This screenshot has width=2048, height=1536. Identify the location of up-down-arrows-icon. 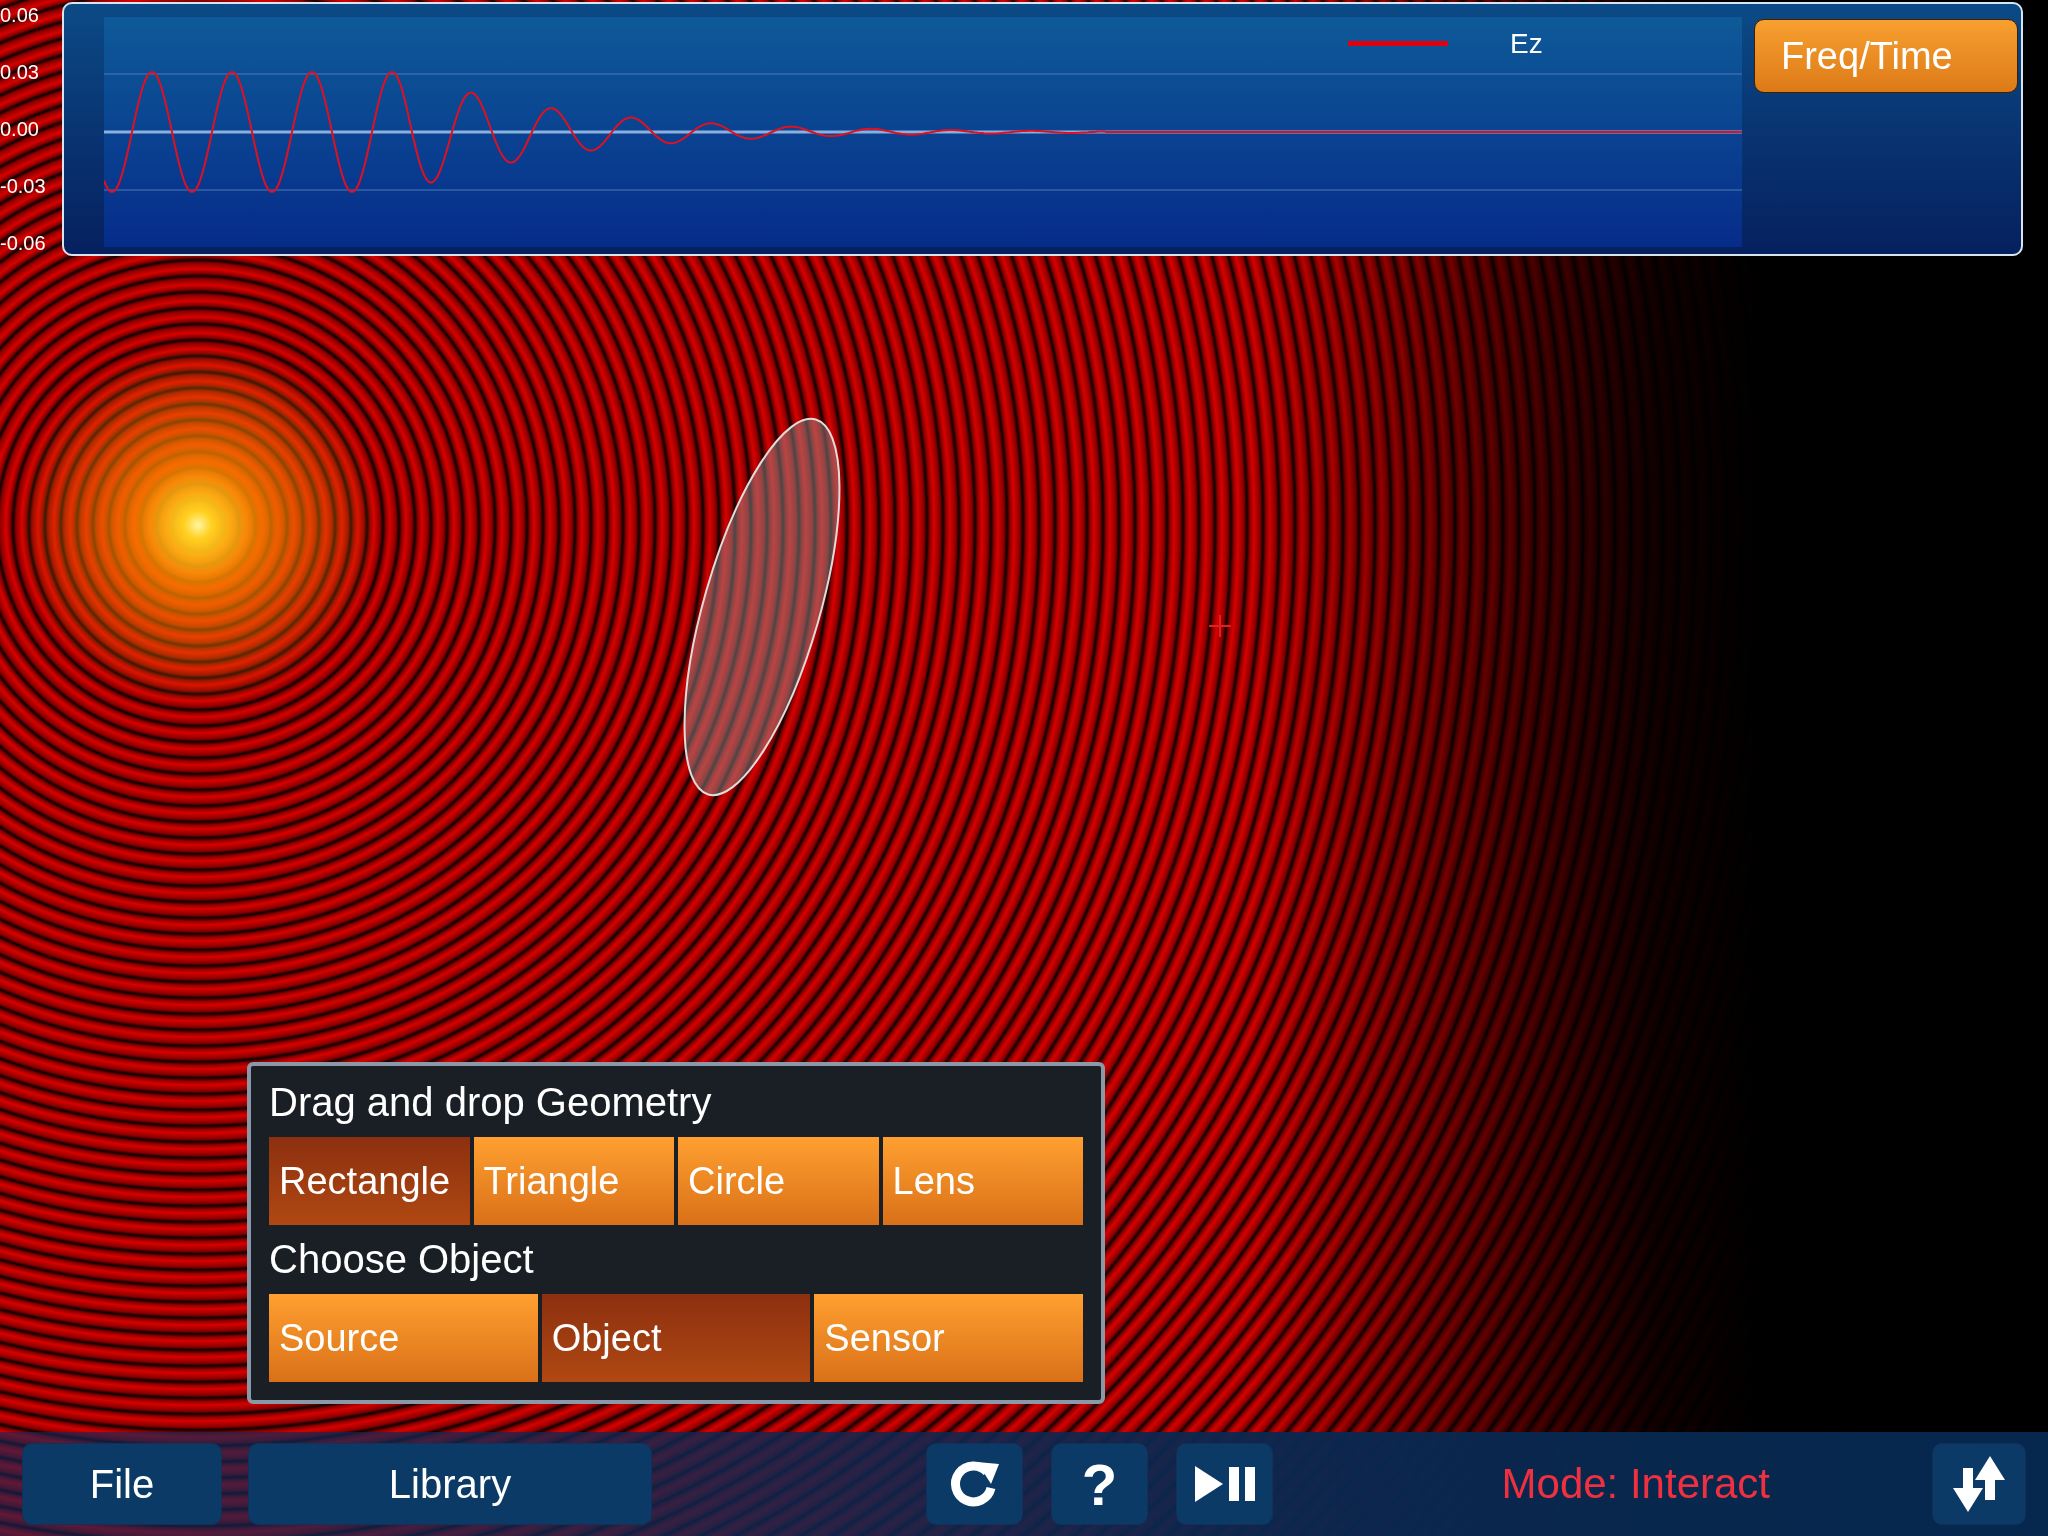
(1979, 1484).